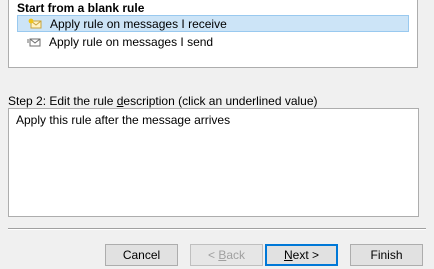 The height and width of the screenshot is (269, 434). I want to click on separator, so click(217, 229).